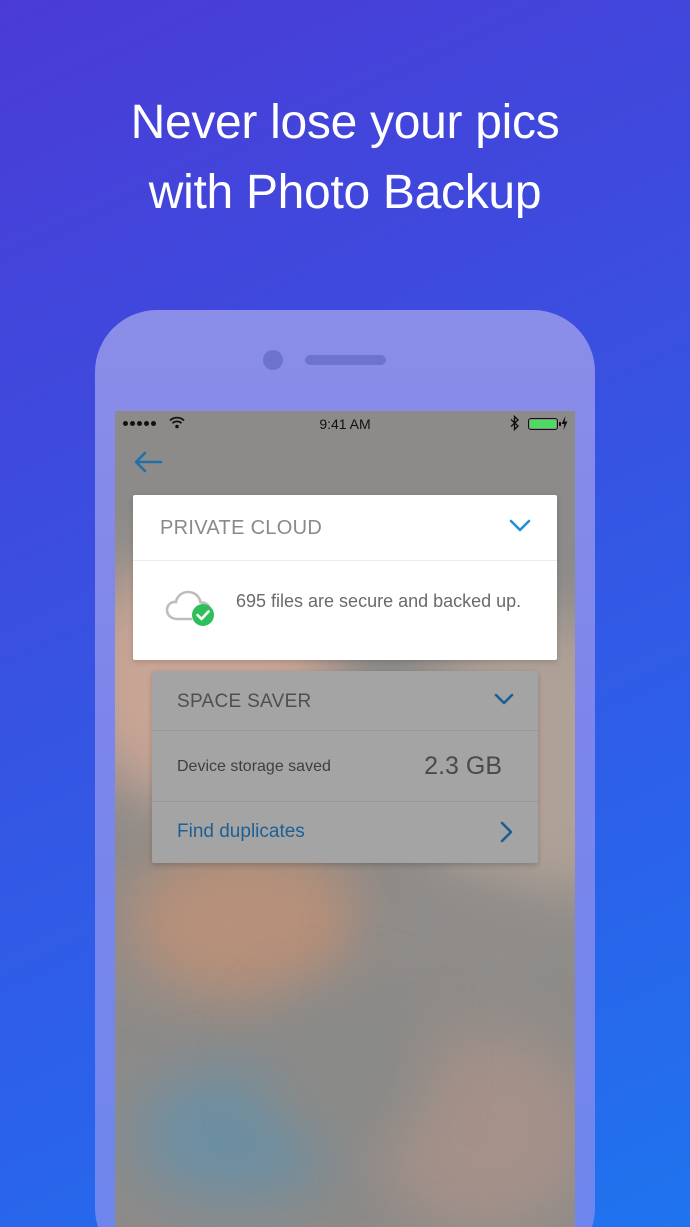 This screenshot has height=1227, width=690. I want to click on battery-icon, so click(544, 424).